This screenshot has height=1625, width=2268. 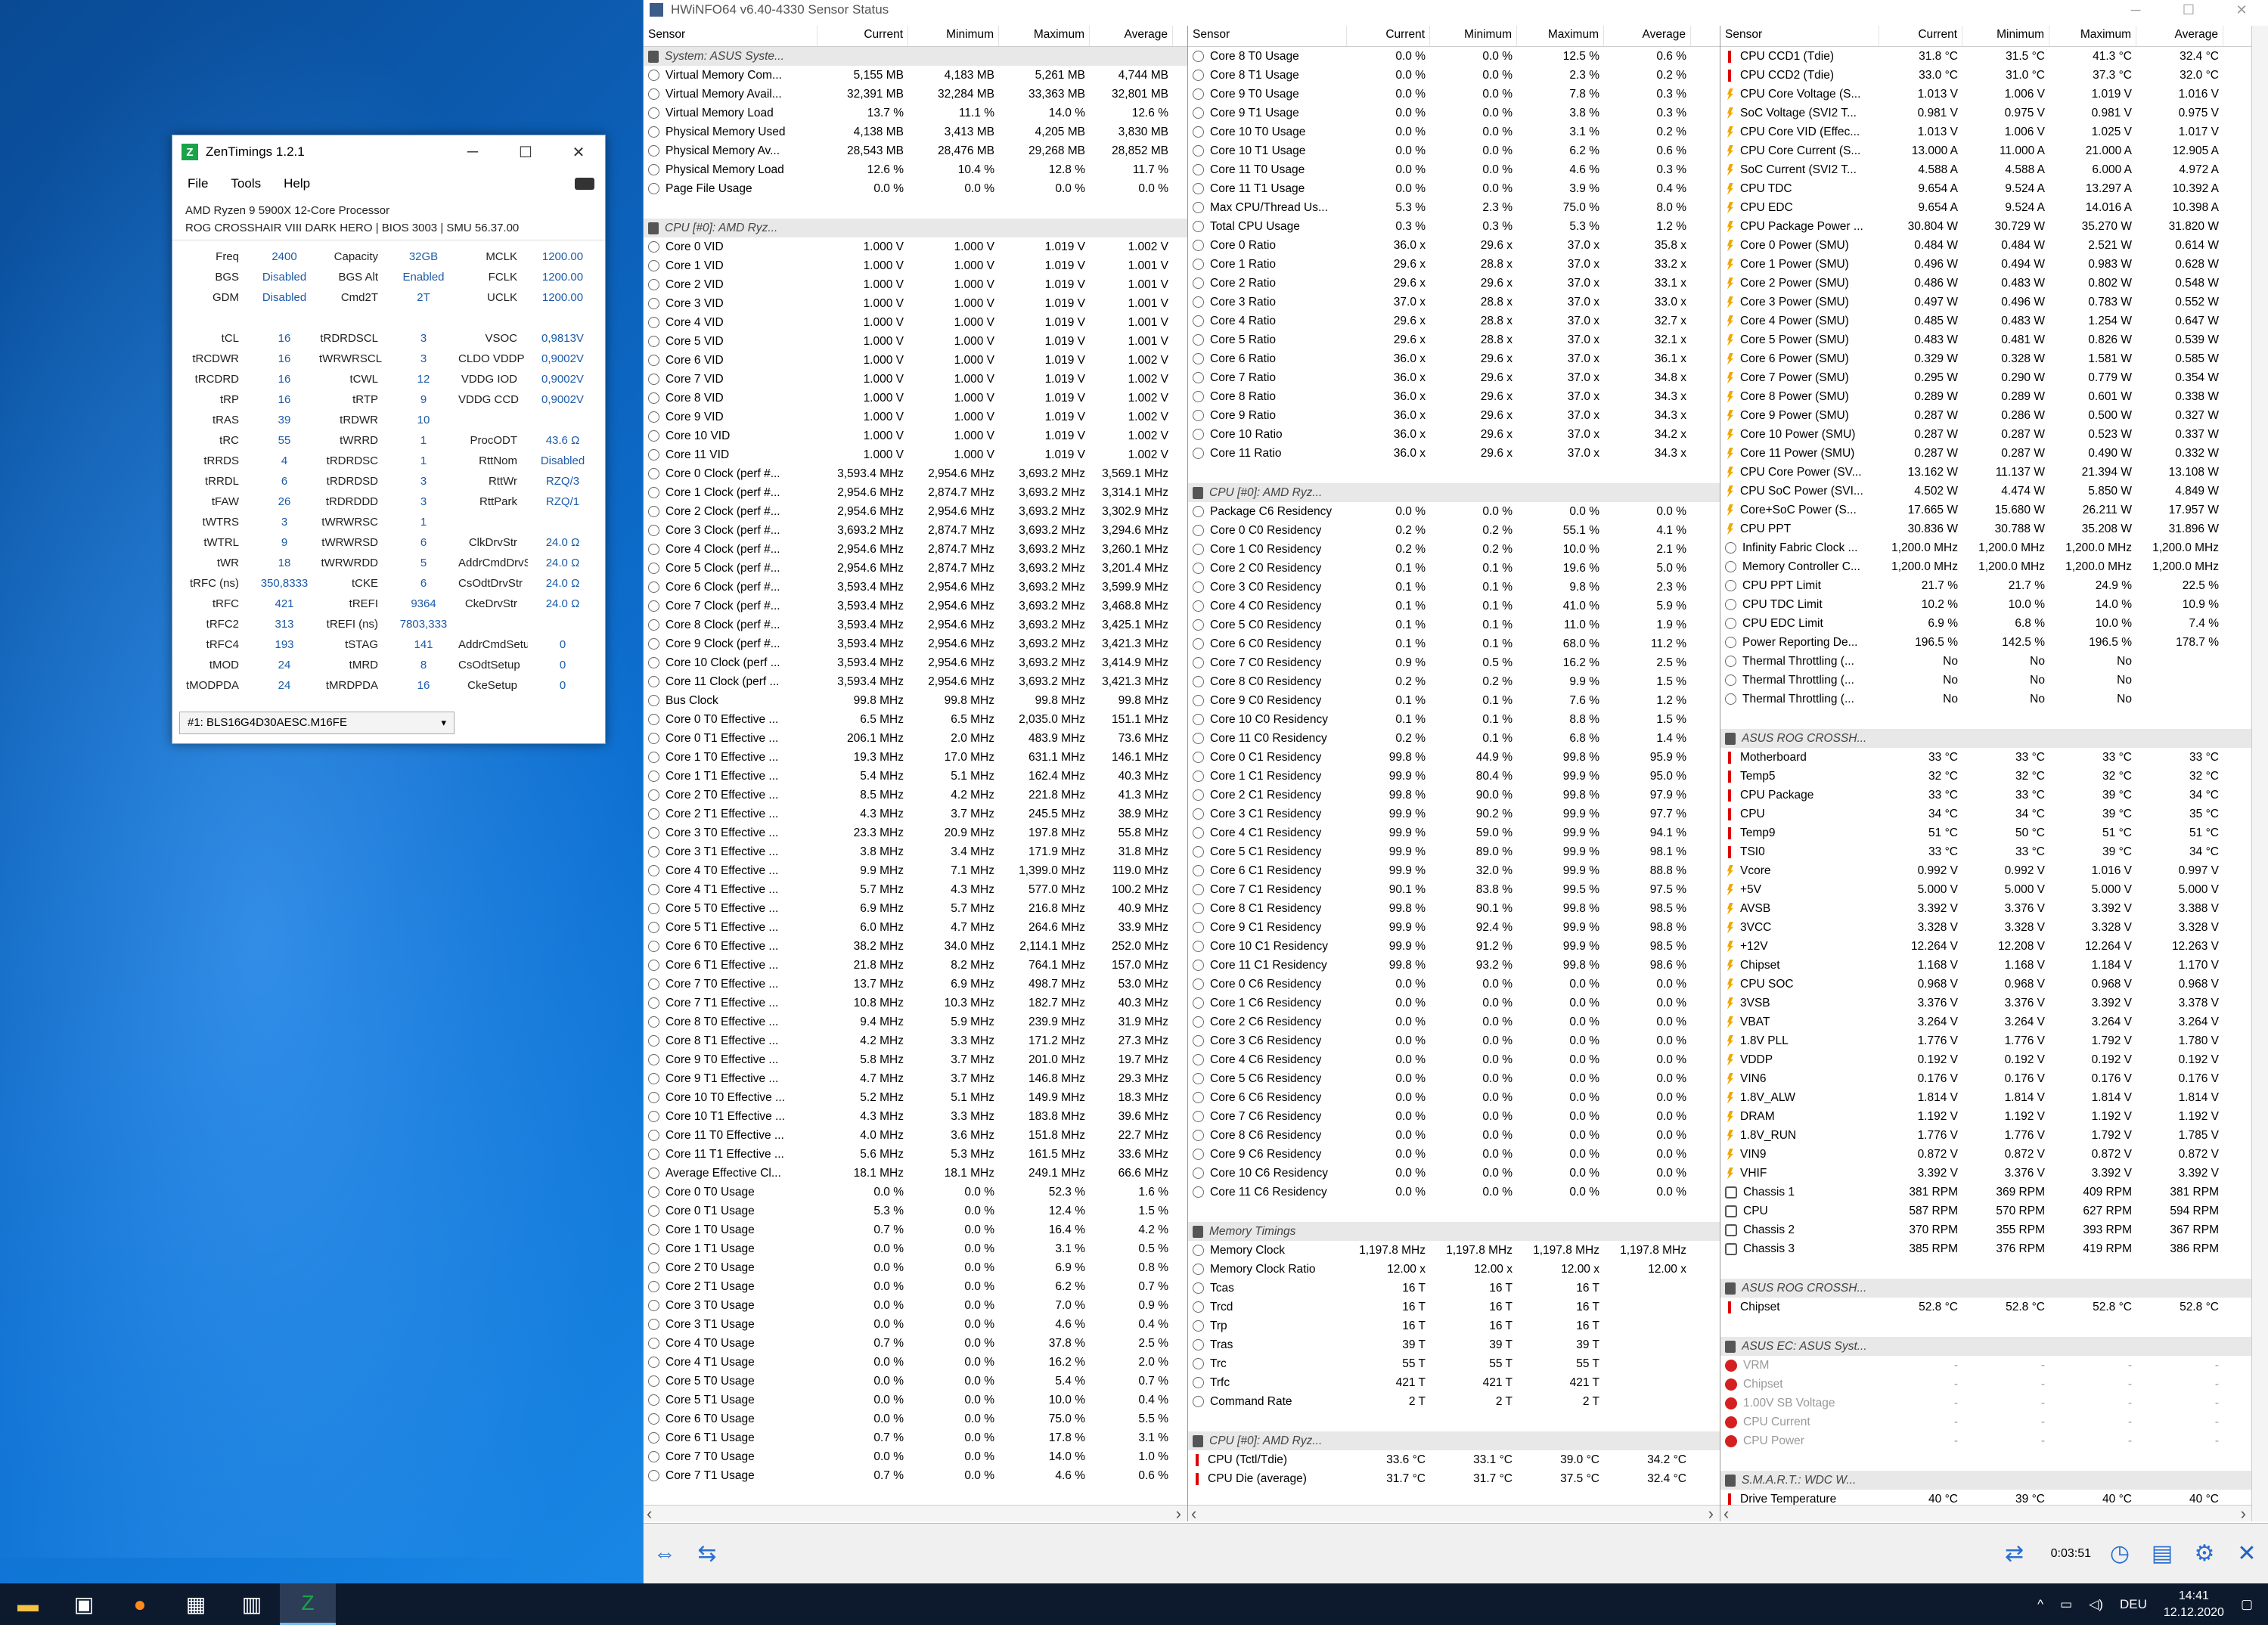 I want to click on sensor-row: Core 0 C0 Residency 0.2 % 0.2 % 55.1 % 4.1 %, so click(x=1454, y=530).